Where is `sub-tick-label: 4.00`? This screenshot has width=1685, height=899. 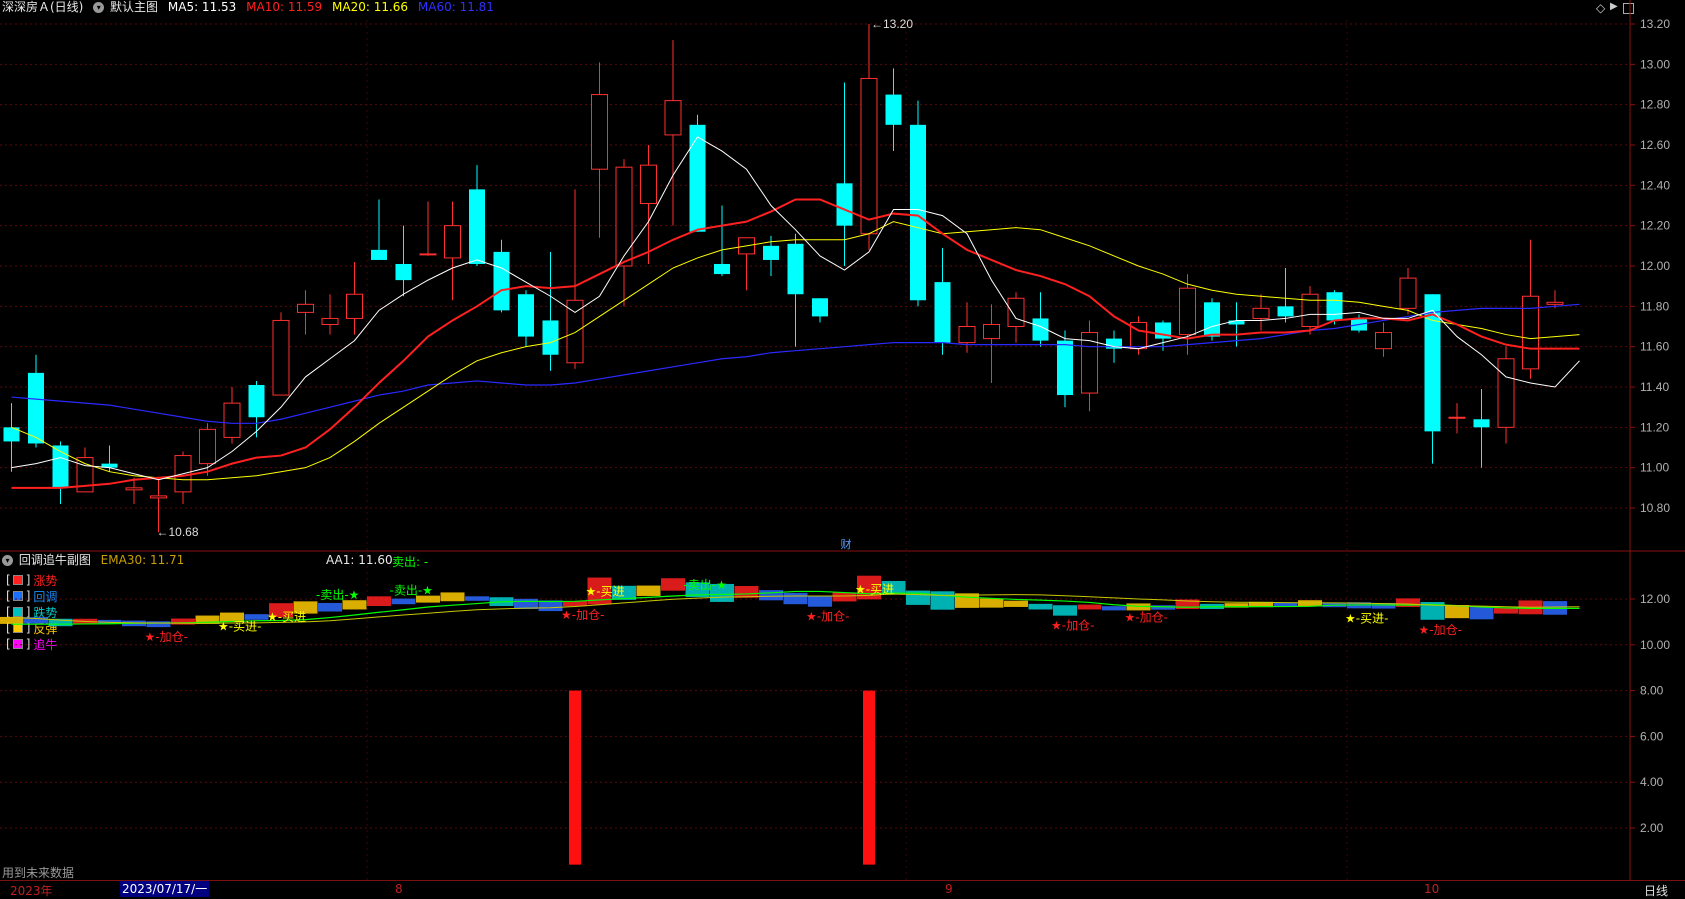 sub-tick-label: 4.00 is located at coordinates (1652, 782).